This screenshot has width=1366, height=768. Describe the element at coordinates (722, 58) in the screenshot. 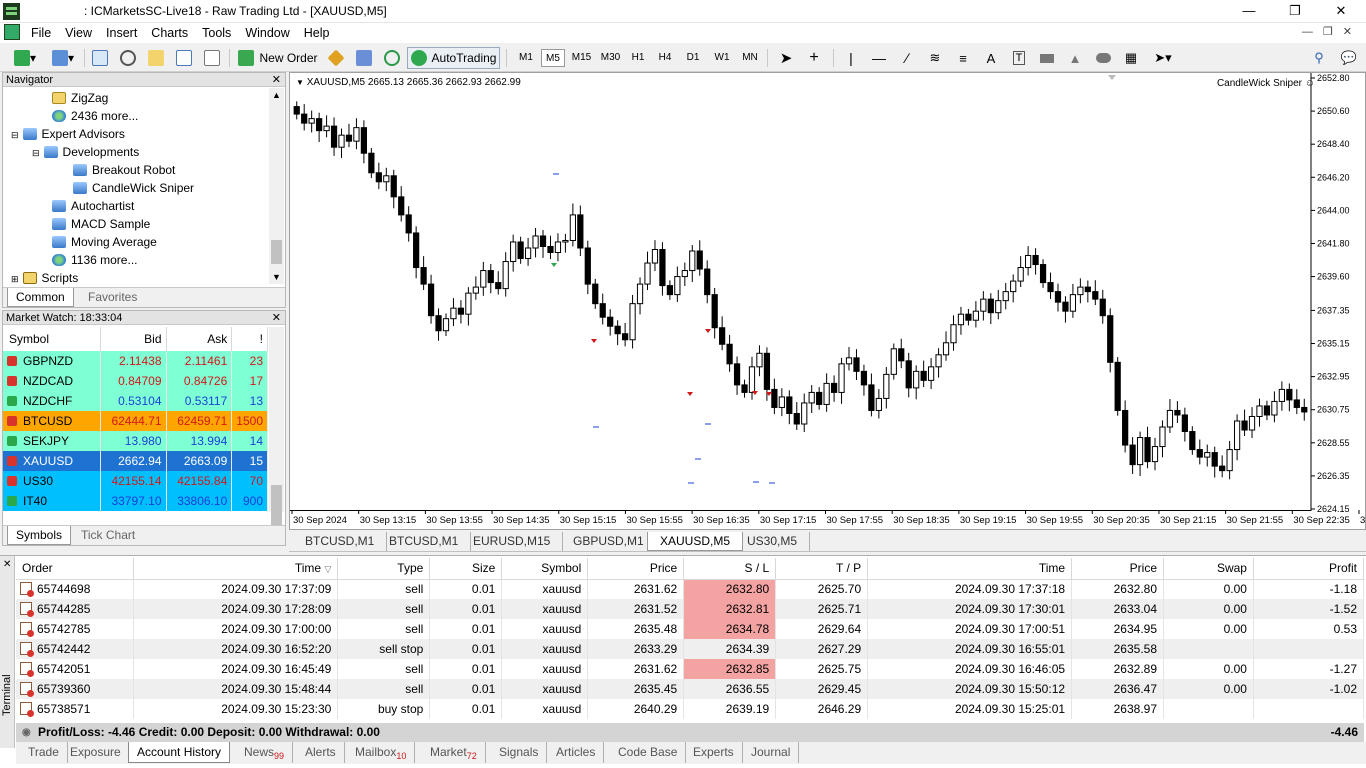

I see `timeframe-w1: W1` at that location.